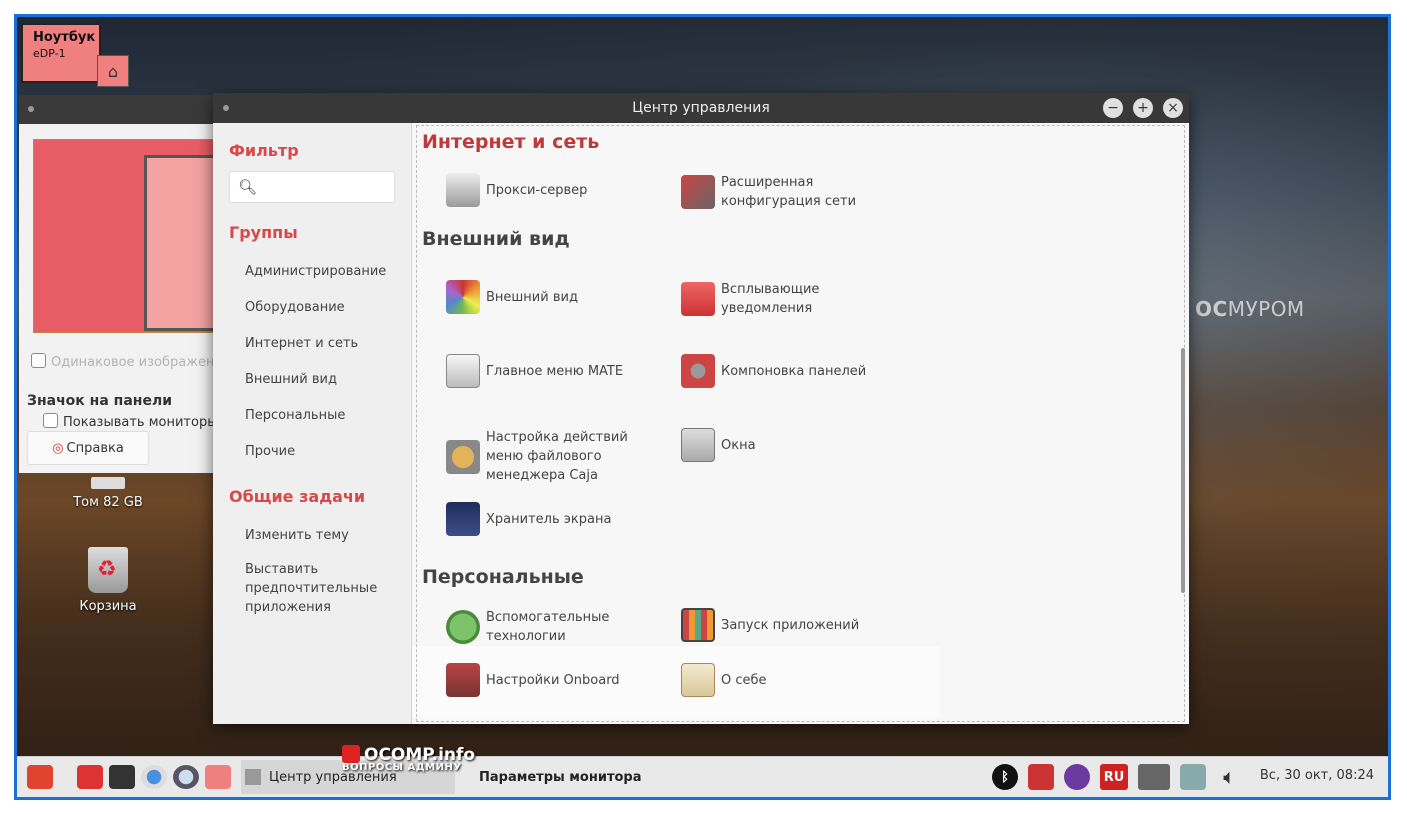 The image size is (1407, 814). Describe the element at coordinates (320, 271) in the screenshot. I see `sidebar-item-administration: Администрирование` at that location.